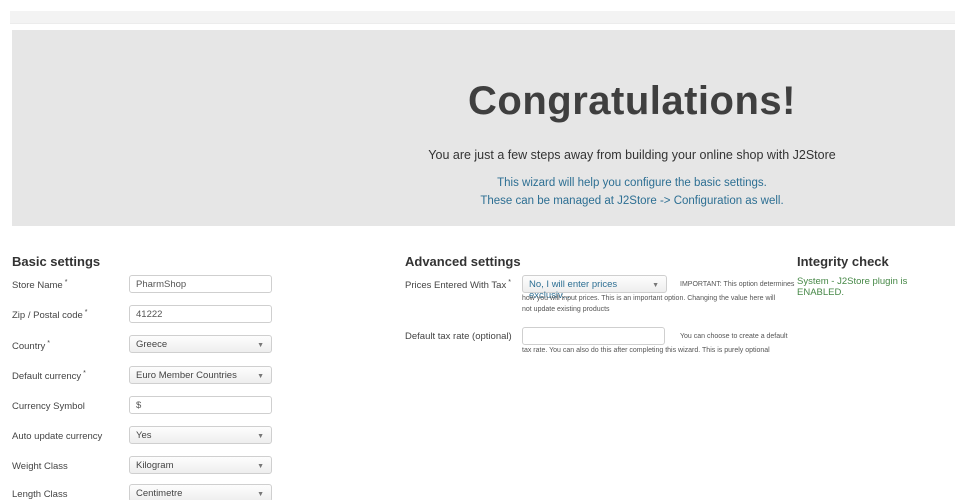 This screenshot has width=955, height=500. I want to click on auto-update-currency-select: Yes ▼, so click(200, 435).